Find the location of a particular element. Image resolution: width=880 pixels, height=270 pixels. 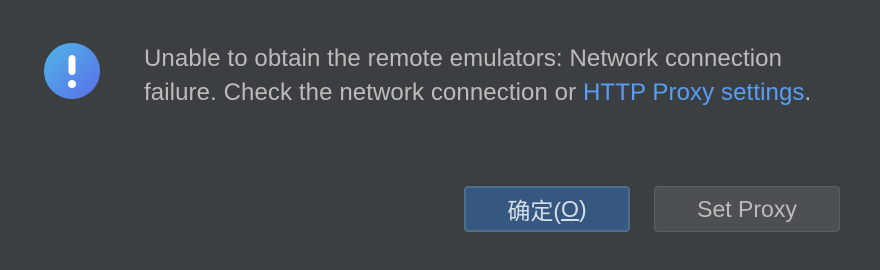

ok-button-mnemonic: O is located at coordinates (570, 208).